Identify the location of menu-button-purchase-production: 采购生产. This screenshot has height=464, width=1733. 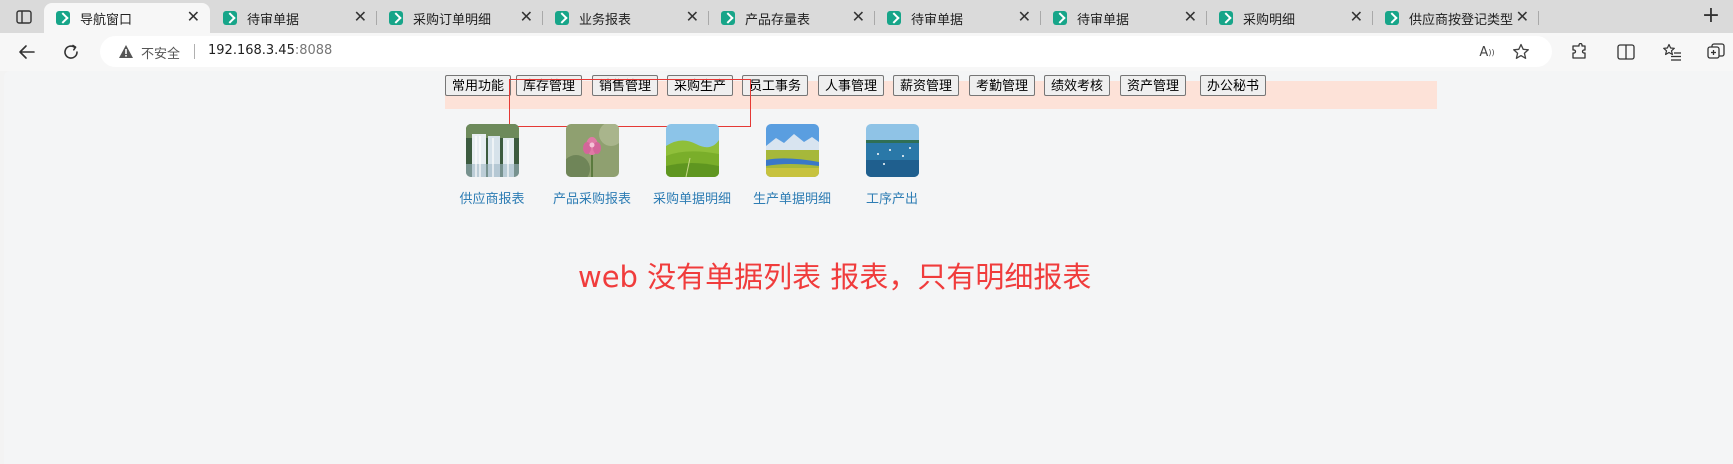
(700, 85).